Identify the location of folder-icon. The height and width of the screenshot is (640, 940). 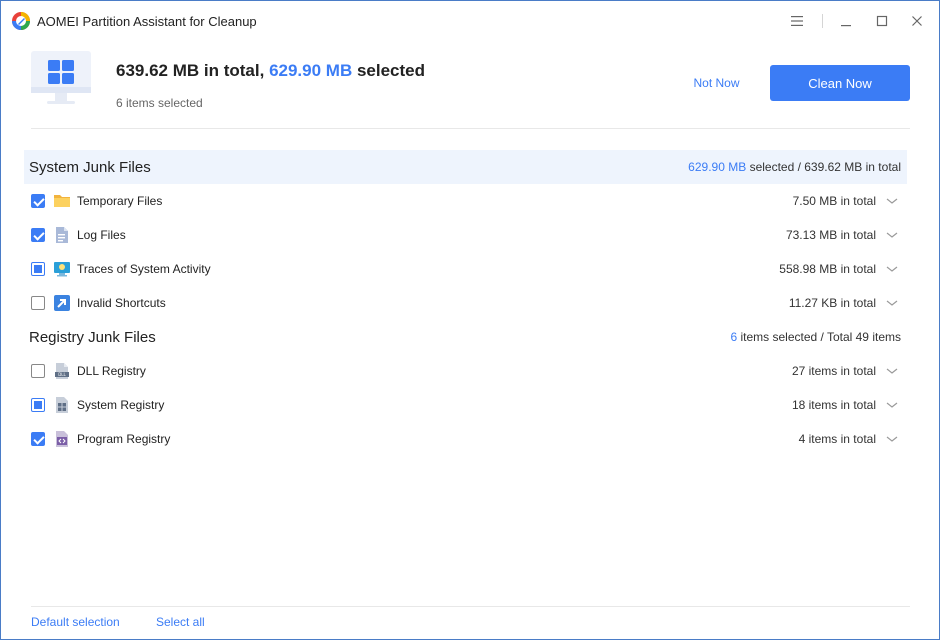
(62, 201).